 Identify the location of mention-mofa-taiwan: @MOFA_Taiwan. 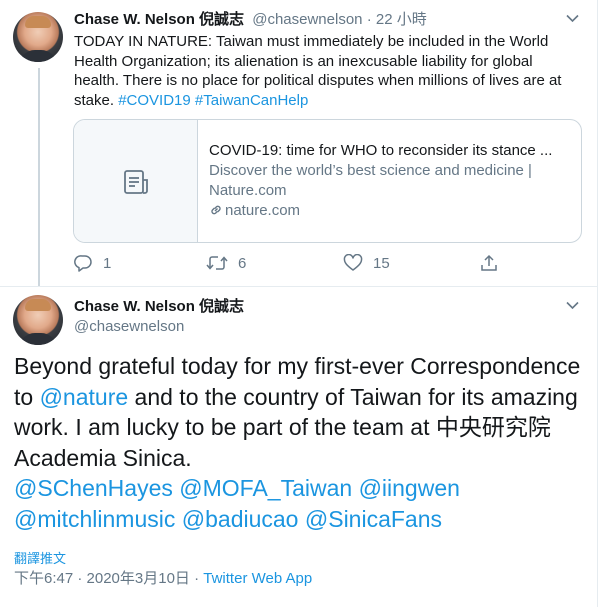
(265, 488).